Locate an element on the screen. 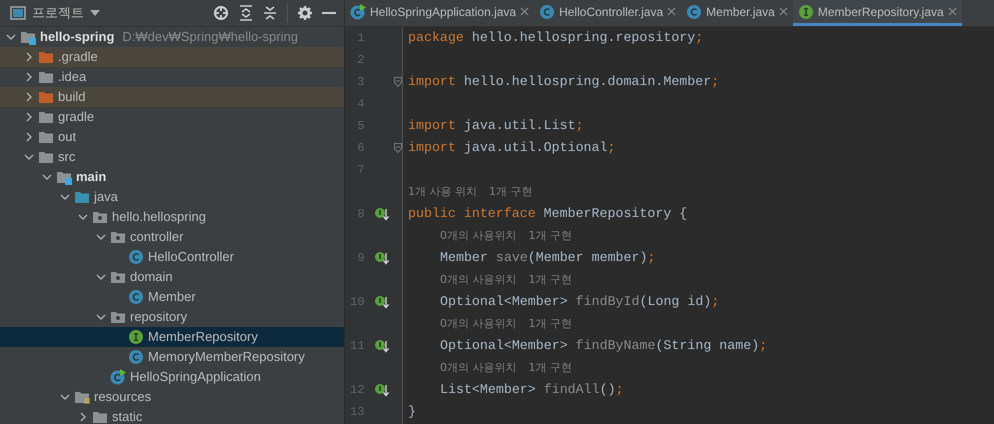  editor-tab: MemberRepository.java is located at coordinates (877, 13).